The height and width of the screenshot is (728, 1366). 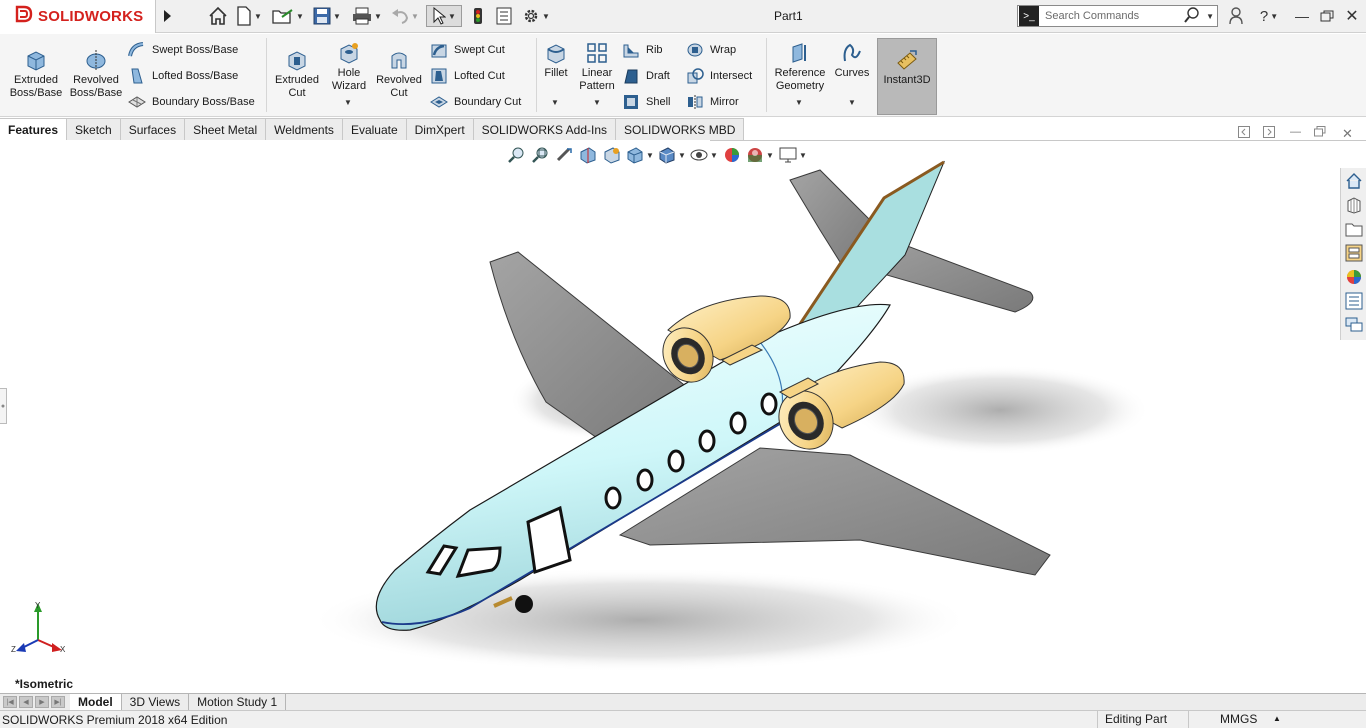 What do you see at coordinates (588, 155) in the screenshot?
I see `section-view-icon` at bounding box center [588, 155].